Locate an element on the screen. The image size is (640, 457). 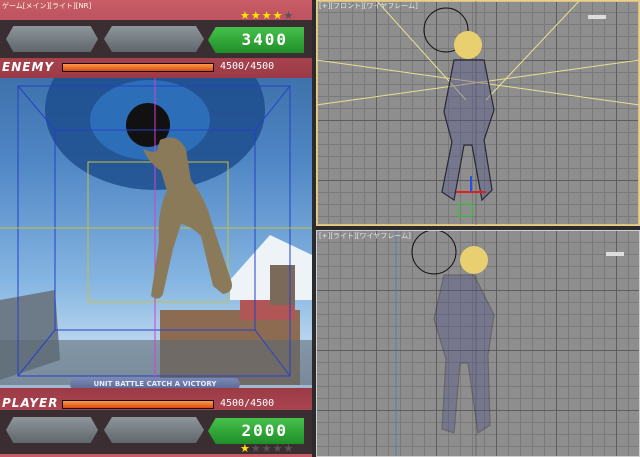
game-viewport-label: ゲーム[メイン][ライト][NR] is located at coordinates (46, 6).